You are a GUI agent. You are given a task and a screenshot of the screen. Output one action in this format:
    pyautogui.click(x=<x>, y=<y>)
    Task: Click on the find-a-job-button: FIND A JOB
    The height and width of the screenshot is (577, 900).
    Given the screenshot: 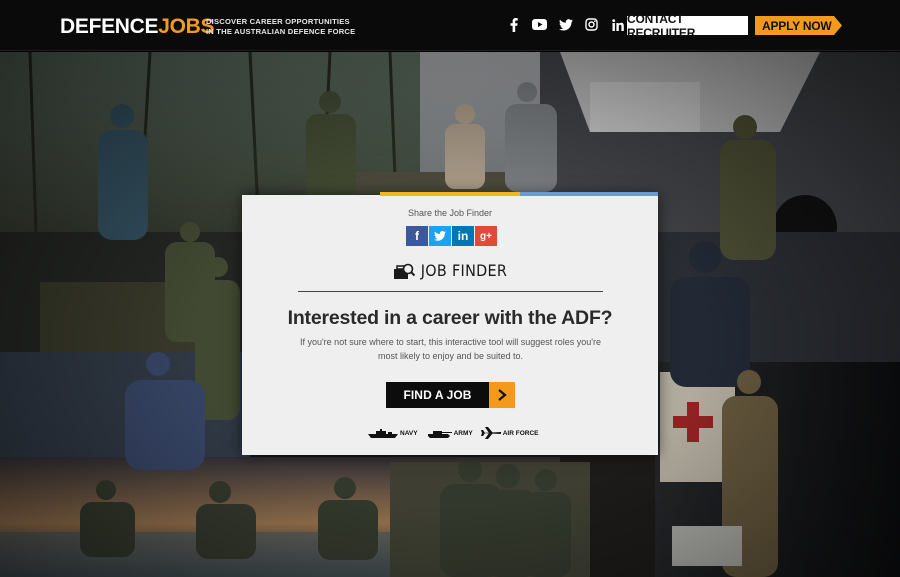 What is the action you would take?
    pyautogui.click(x=450, y=395)
    